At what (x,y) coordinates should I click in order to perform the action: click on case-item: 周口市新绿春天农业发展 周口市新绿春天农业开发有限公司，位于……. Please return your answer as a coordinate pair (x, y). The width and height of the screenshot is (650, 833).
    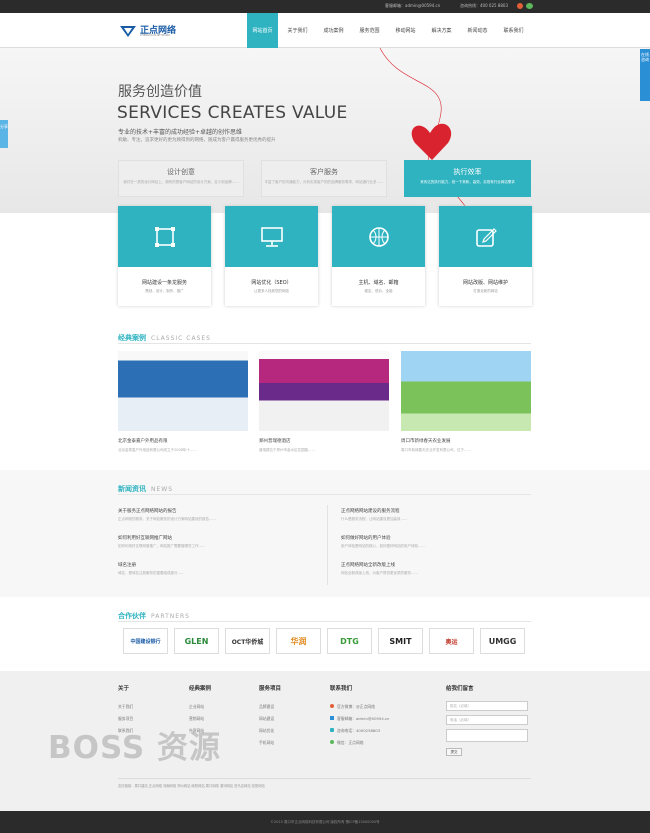
    Looking at the image, I should click on (466, 406).